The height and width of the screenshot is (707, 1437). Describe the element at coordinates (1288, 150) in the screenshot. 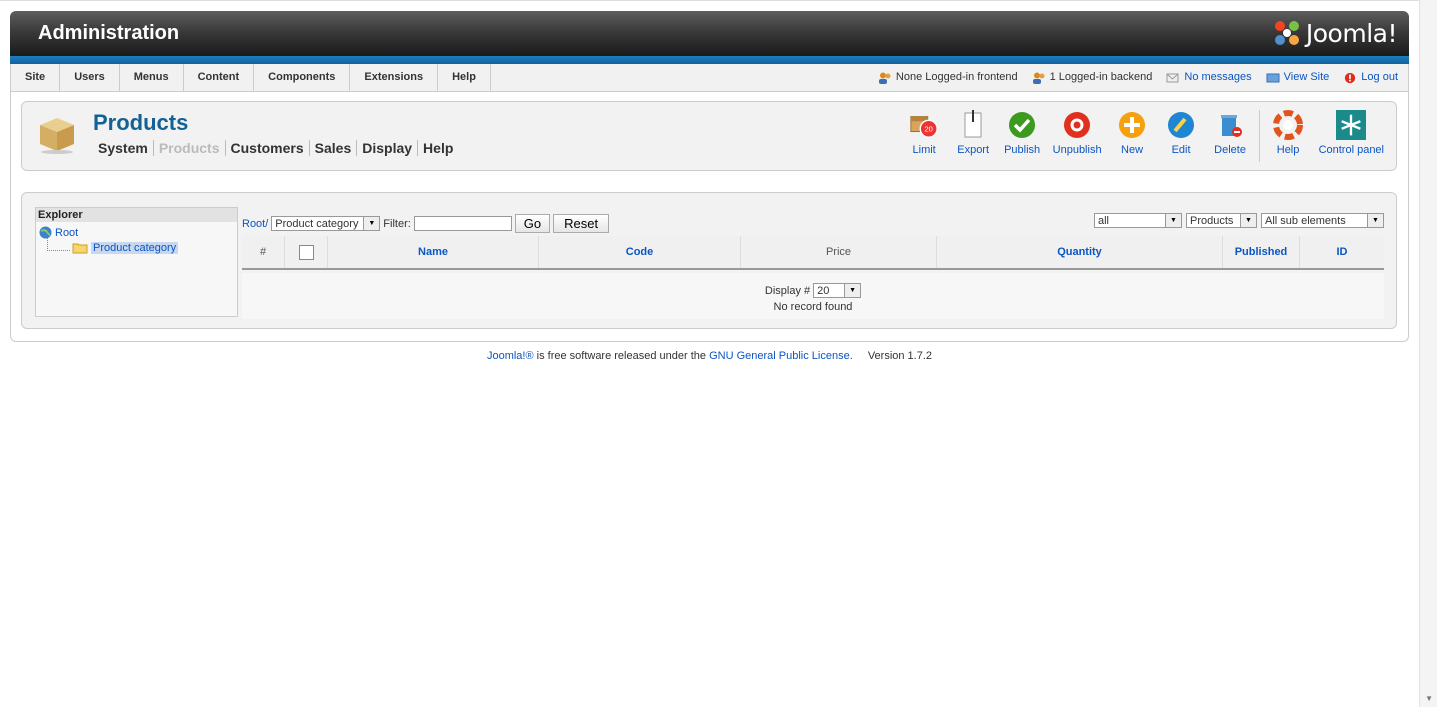

I see `help-label: Help` at that location.